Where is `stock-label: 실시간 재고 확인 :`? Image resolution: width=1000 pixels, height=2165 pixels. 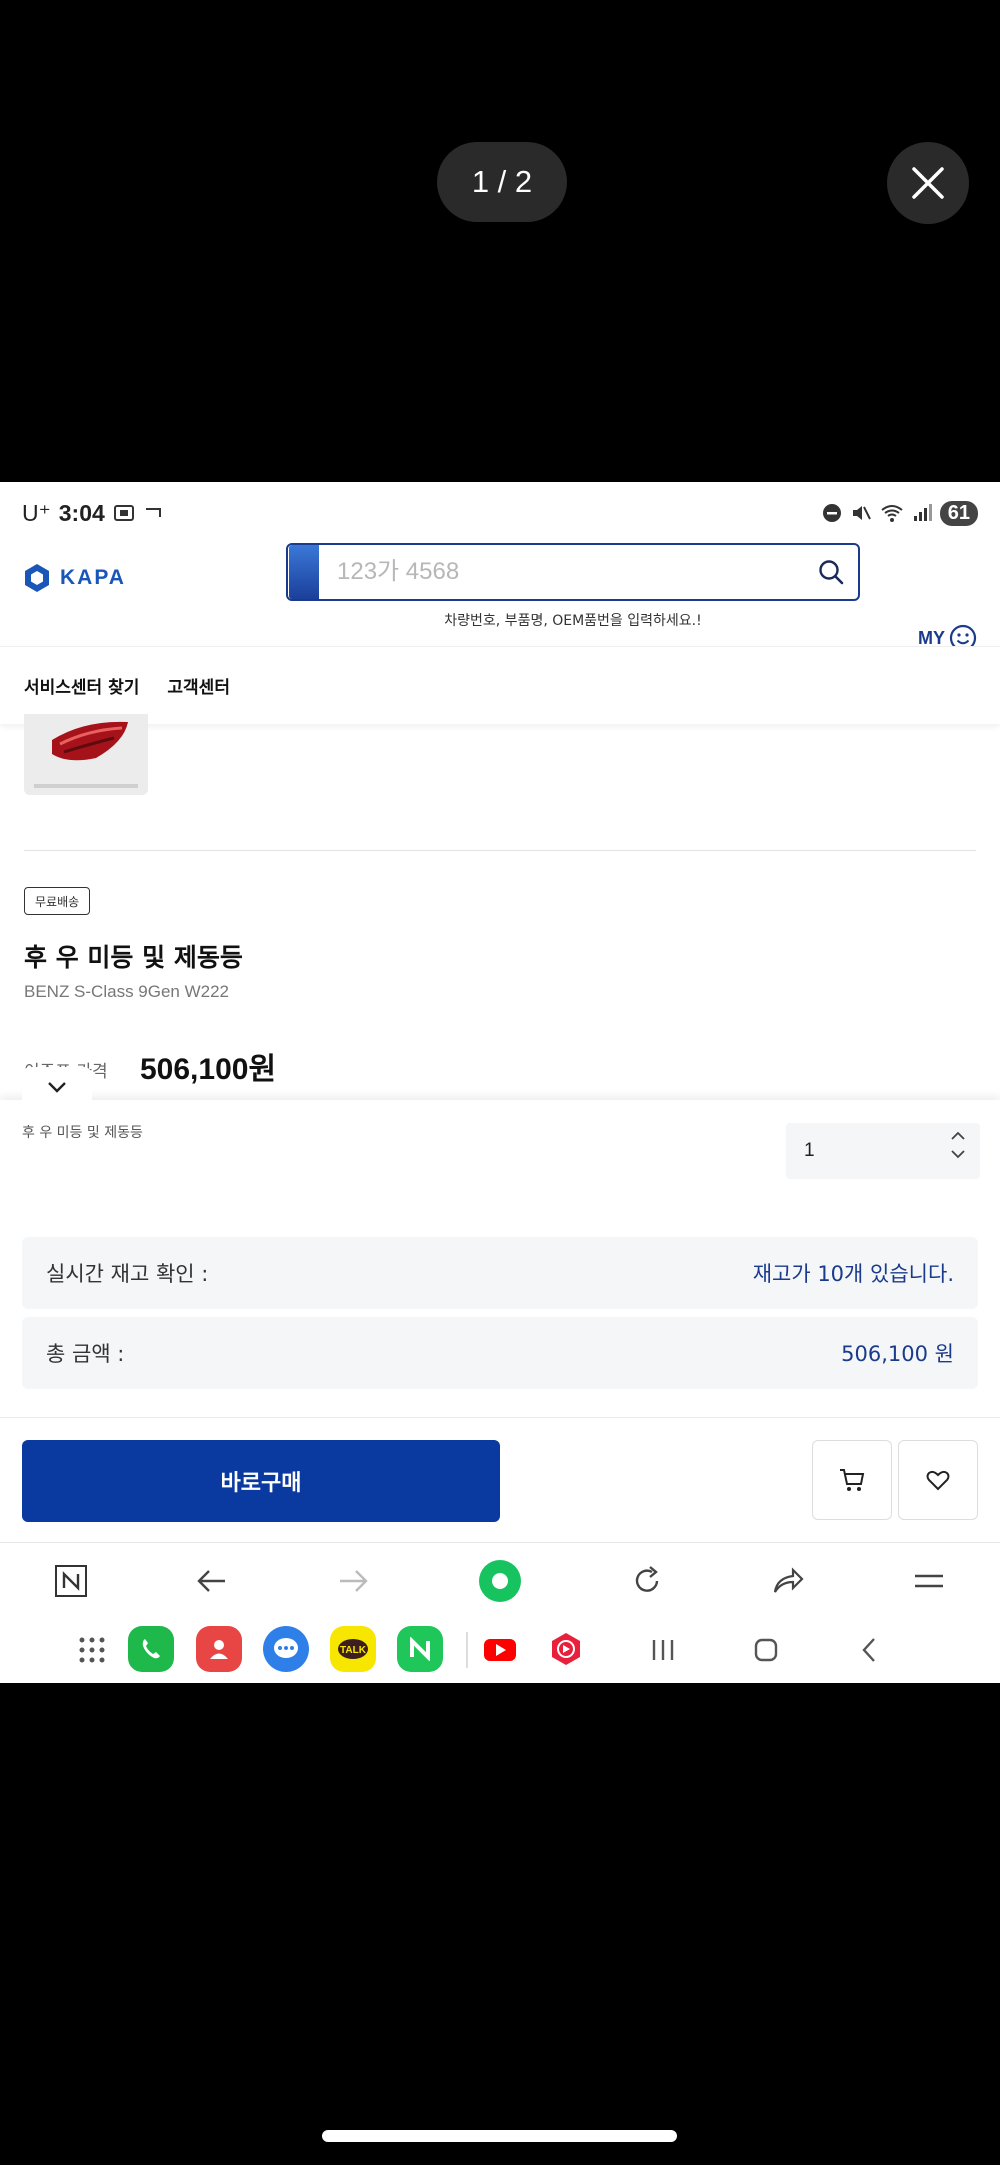 stock-label: 실시간 재고 확인 : is located at coordinates (127, 1274).